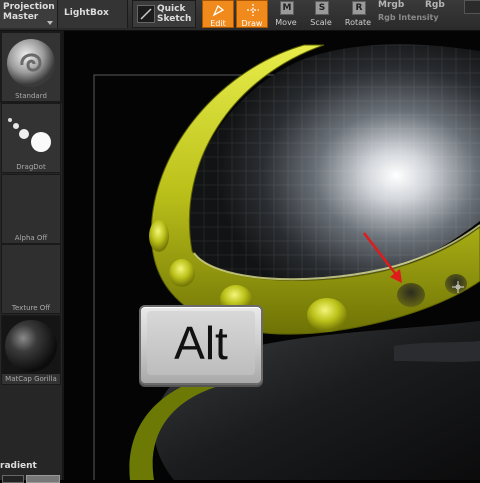  I want to click on move-label: Move, so click(286, 22).